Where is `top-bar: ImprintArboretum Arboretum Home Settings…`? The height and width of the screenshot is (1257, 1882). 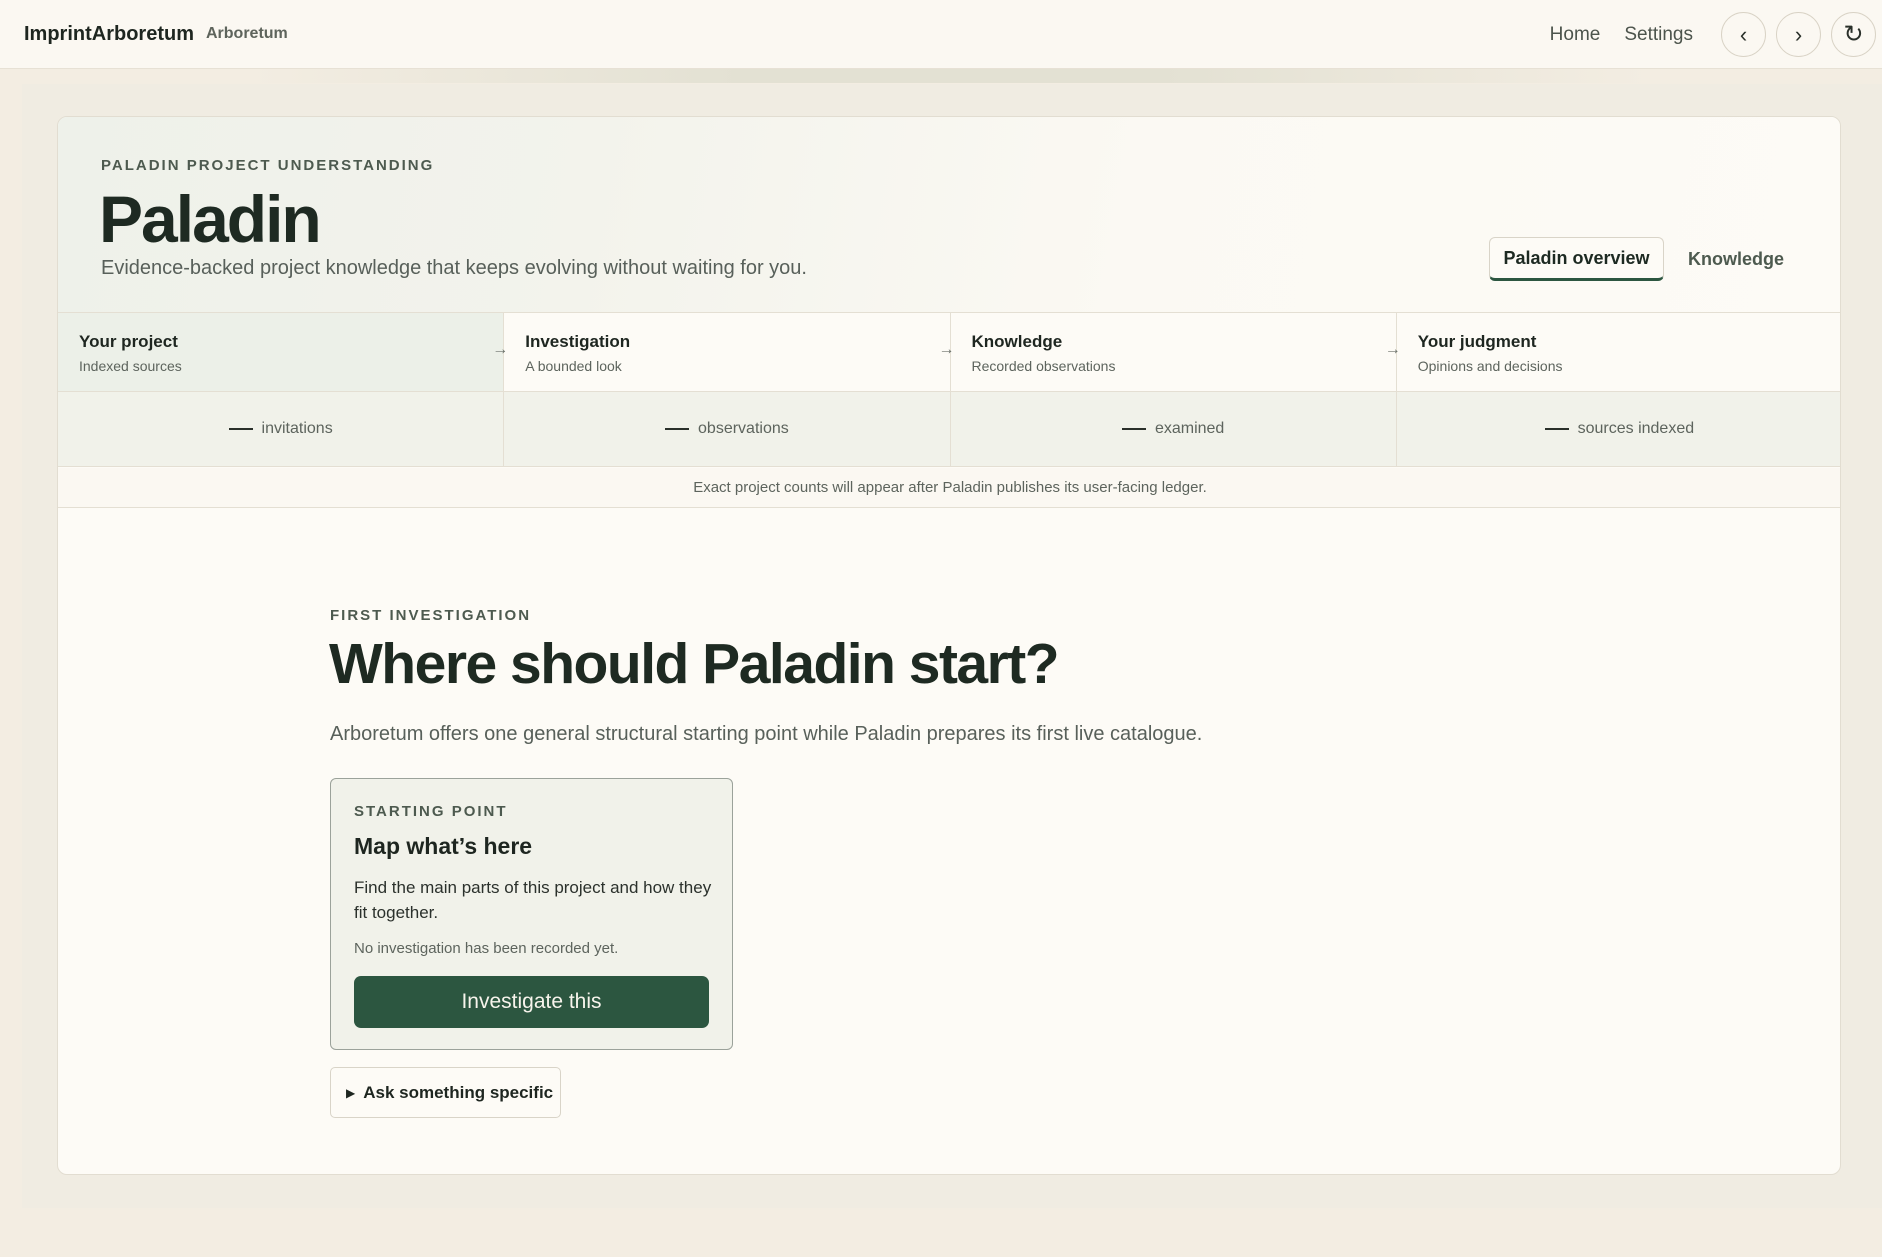
top-bar: ImprintArboretum Arboretum Home Settings… is located at coordinates (941, 34).